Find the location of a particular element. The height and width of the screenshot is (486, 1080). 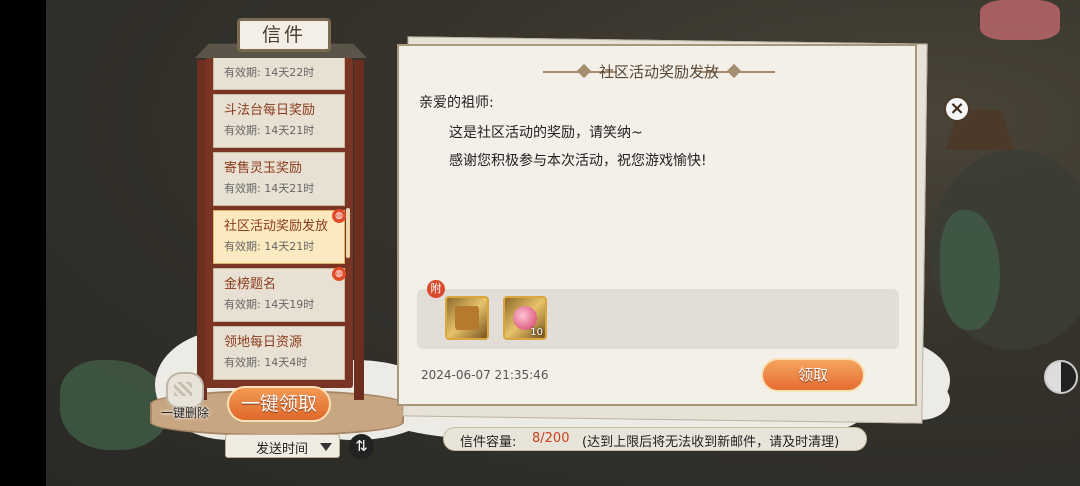

sort-label: 发送时间 is located at coordinates (282, 449).